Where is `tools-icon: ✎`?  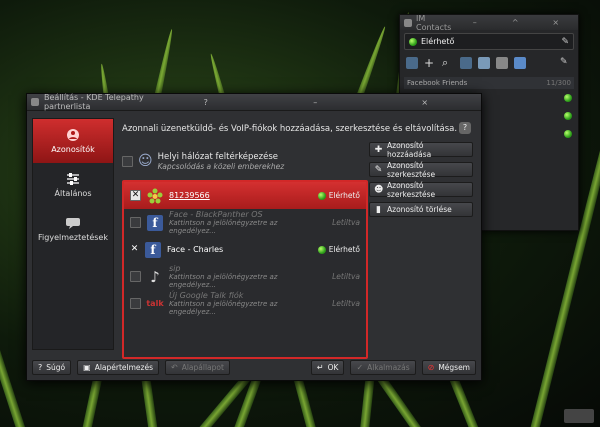 tools-icon: ✎ is located at coordinates (566, 63).